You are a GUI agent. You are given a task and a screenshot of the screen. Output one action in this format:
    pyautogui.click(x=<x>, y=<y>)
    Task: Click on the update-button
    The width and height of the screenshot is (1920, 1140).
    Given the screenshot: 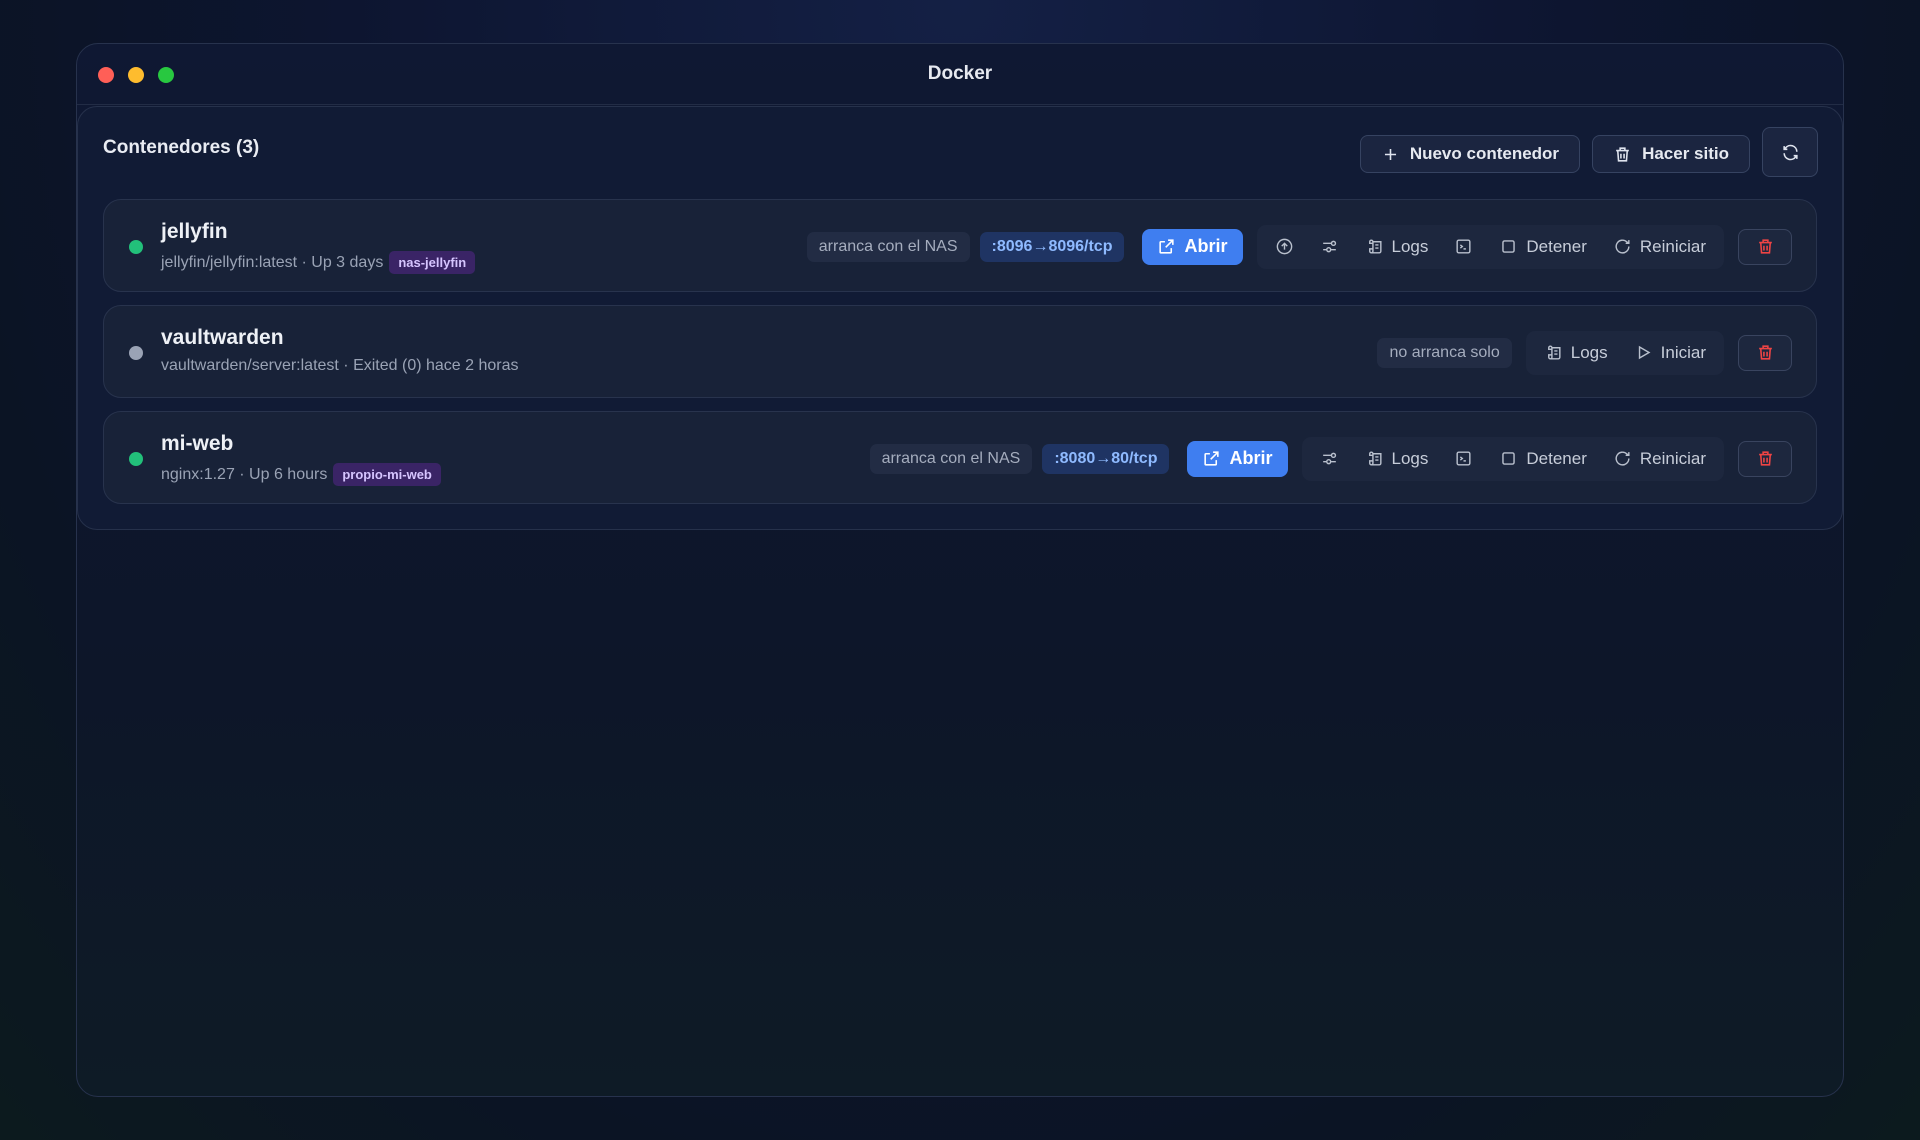 What is the action you would take?
    pyautogui.click(x=1284, y=247)
    